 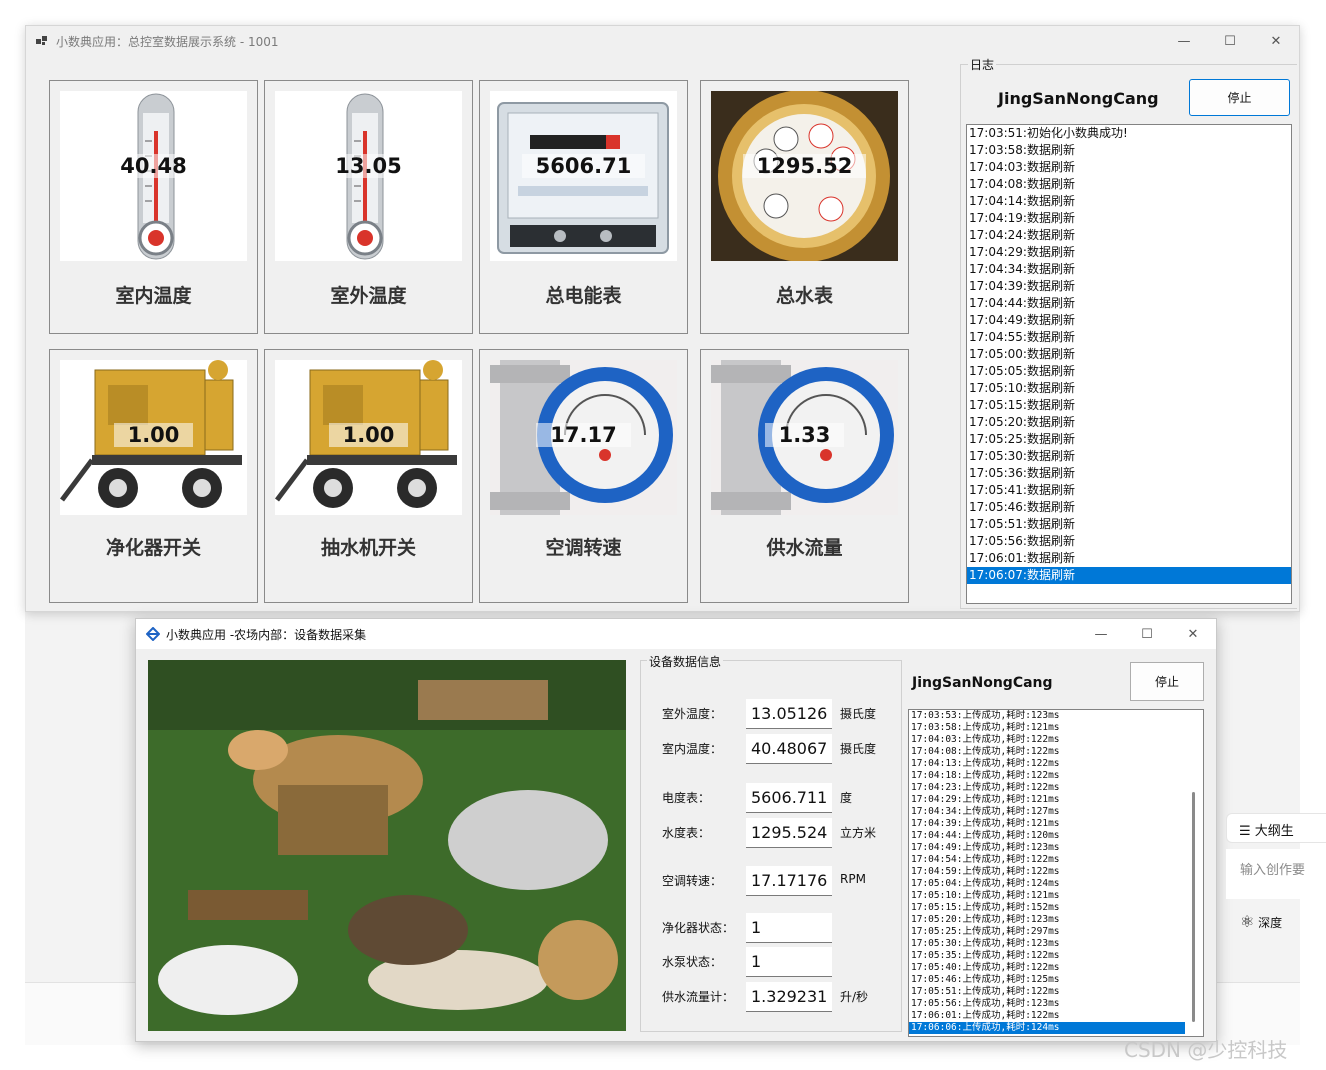 I want to click on log-item: 17:05:25:上传成功,耗时:297ms, so click(x=1047, y=932).